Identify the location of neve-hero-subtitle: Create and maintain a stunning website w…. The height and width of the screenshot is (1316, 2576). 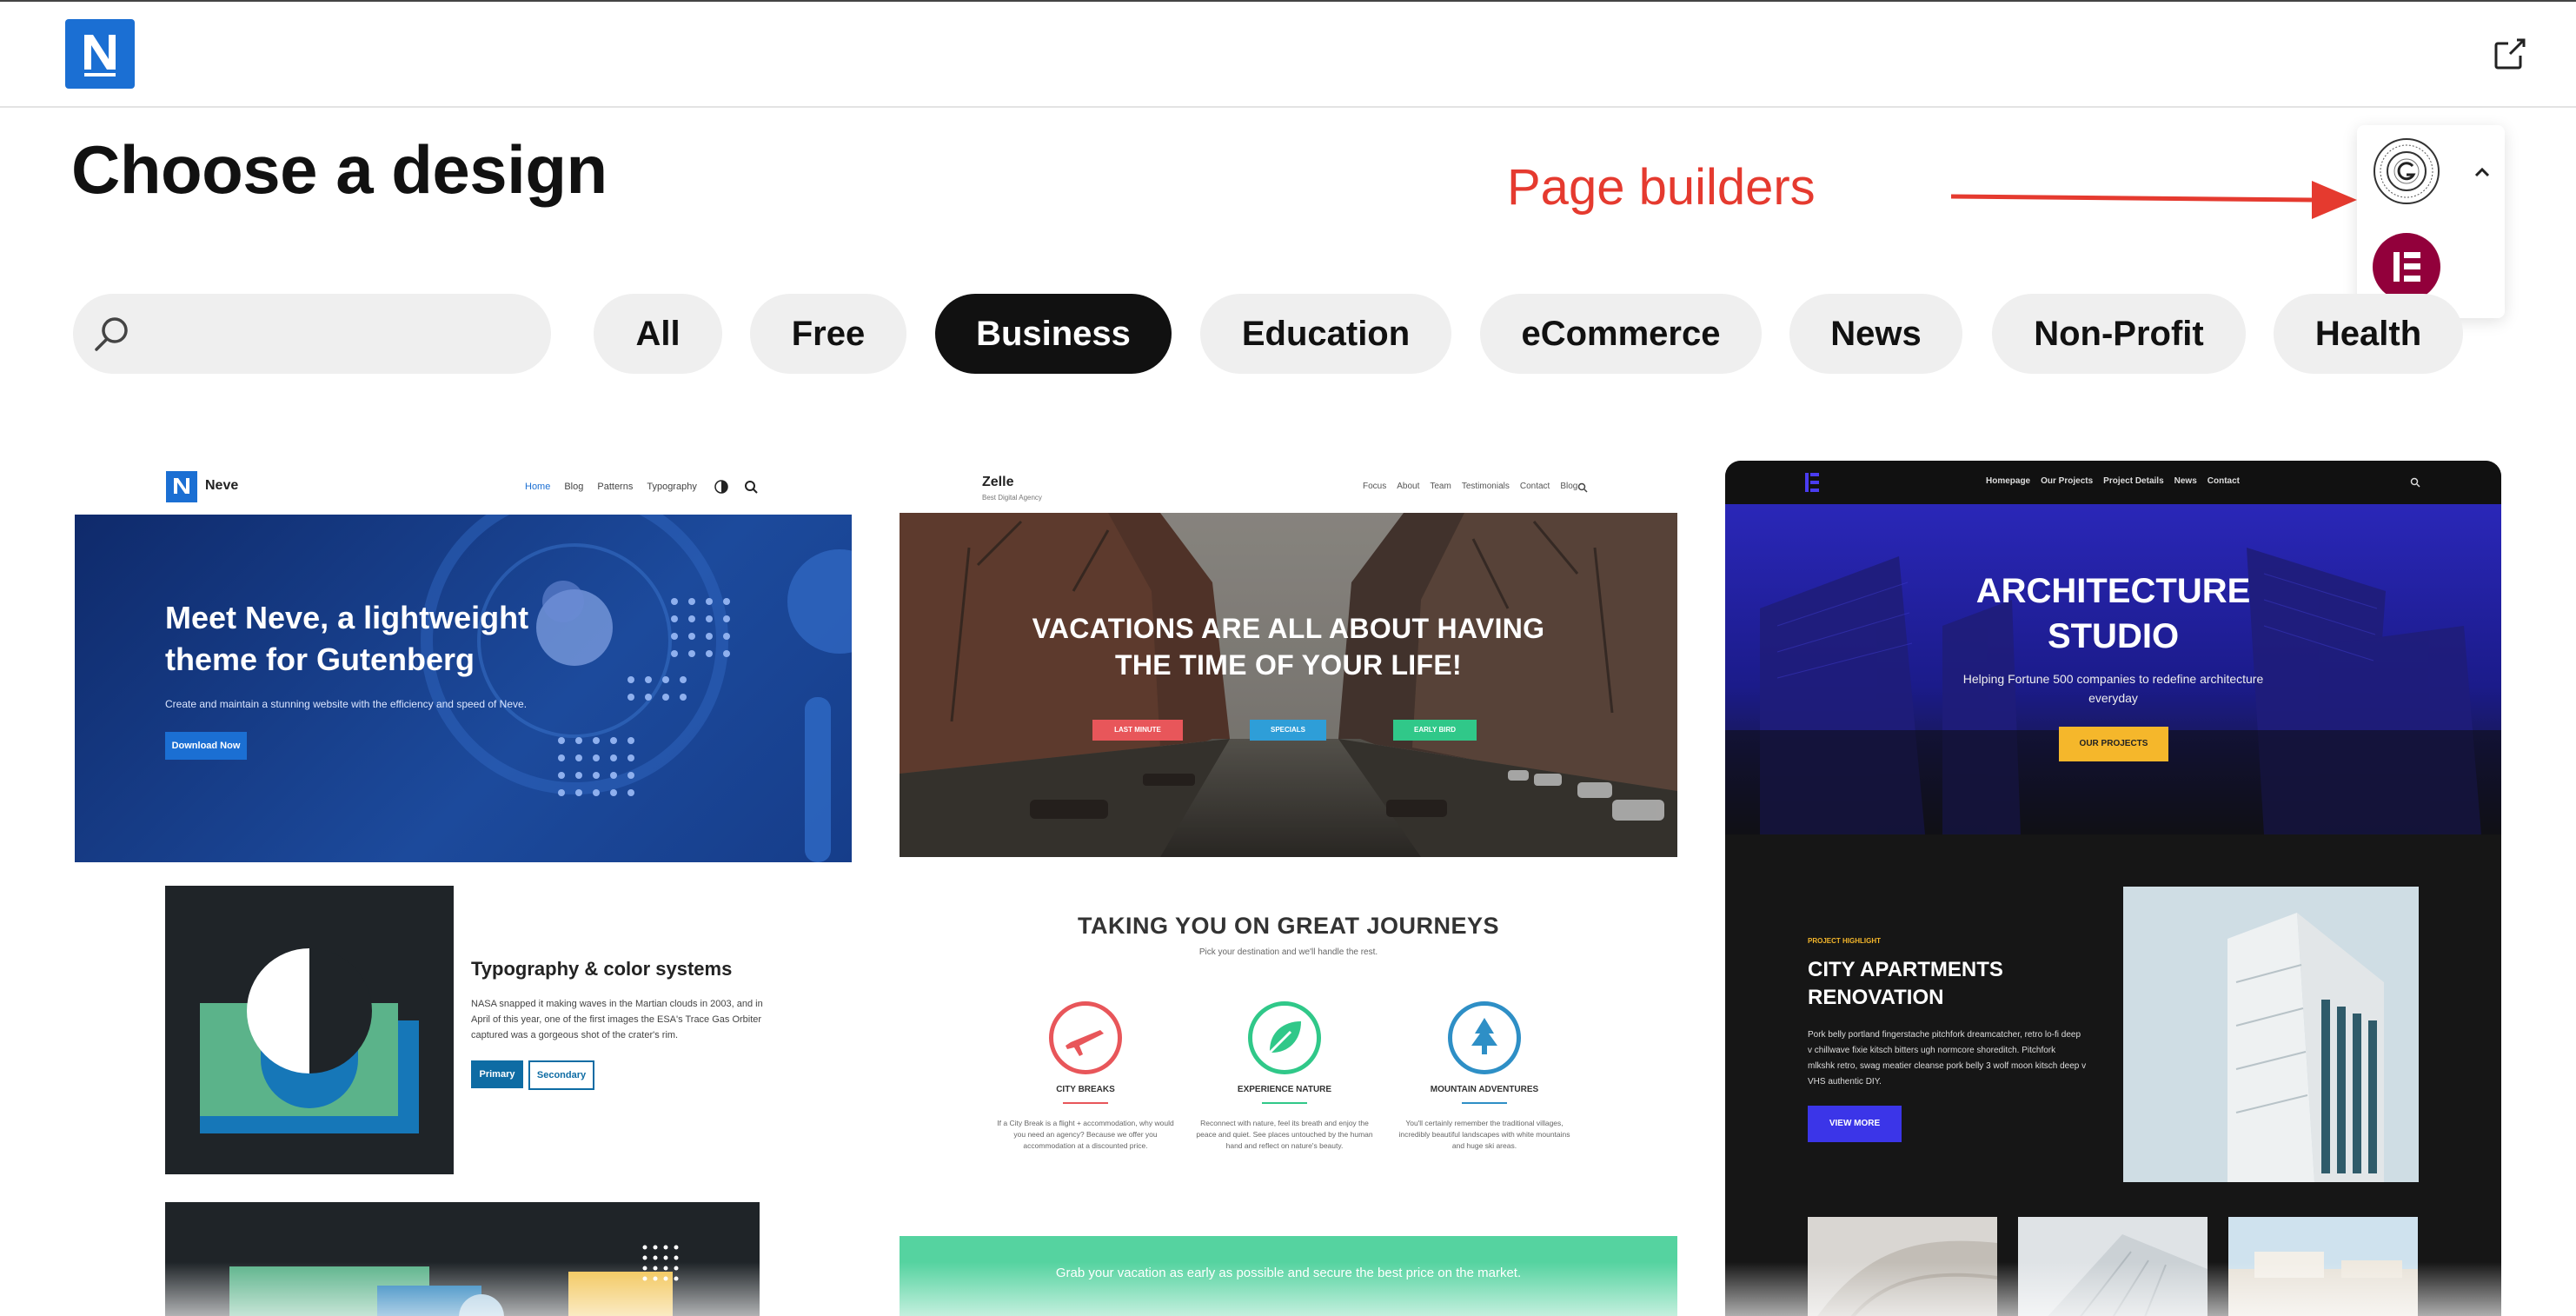
(346, 704).